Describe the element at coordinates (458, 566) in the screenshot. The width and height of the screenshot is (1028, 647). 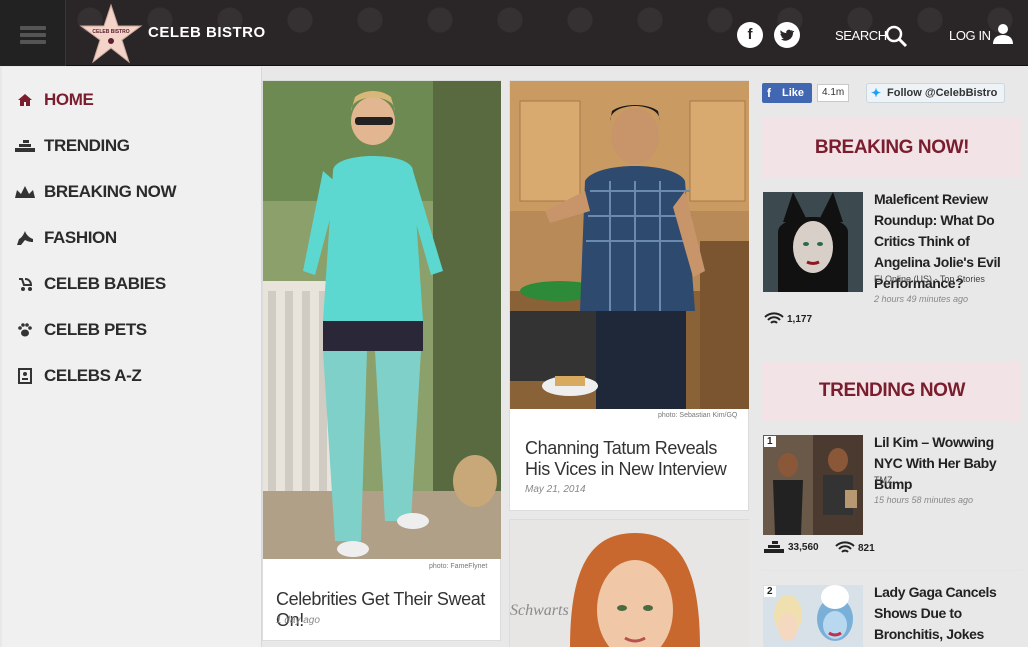
I see `photo-credit: photo: FameFlynet` at that location.